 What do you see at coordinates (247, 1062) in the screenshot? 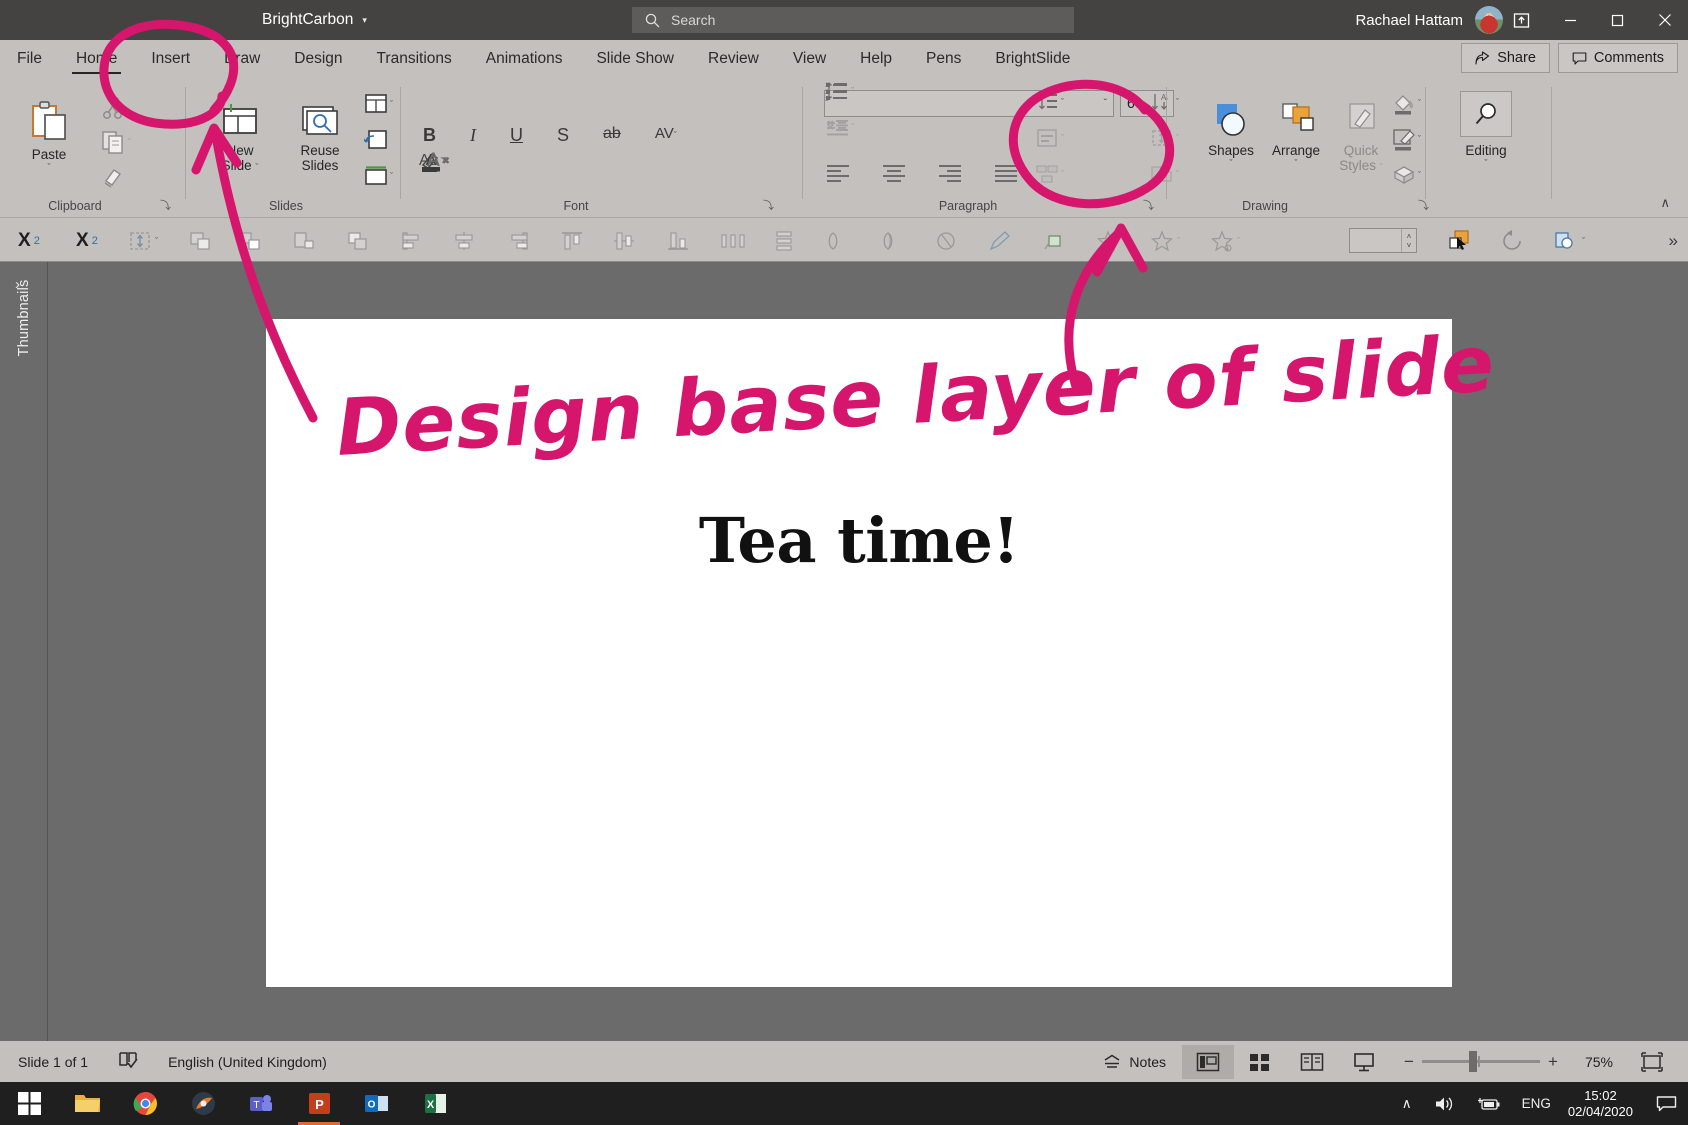
I see `language-label: English (United Kingdom)` at bounding box center [247, 1062].